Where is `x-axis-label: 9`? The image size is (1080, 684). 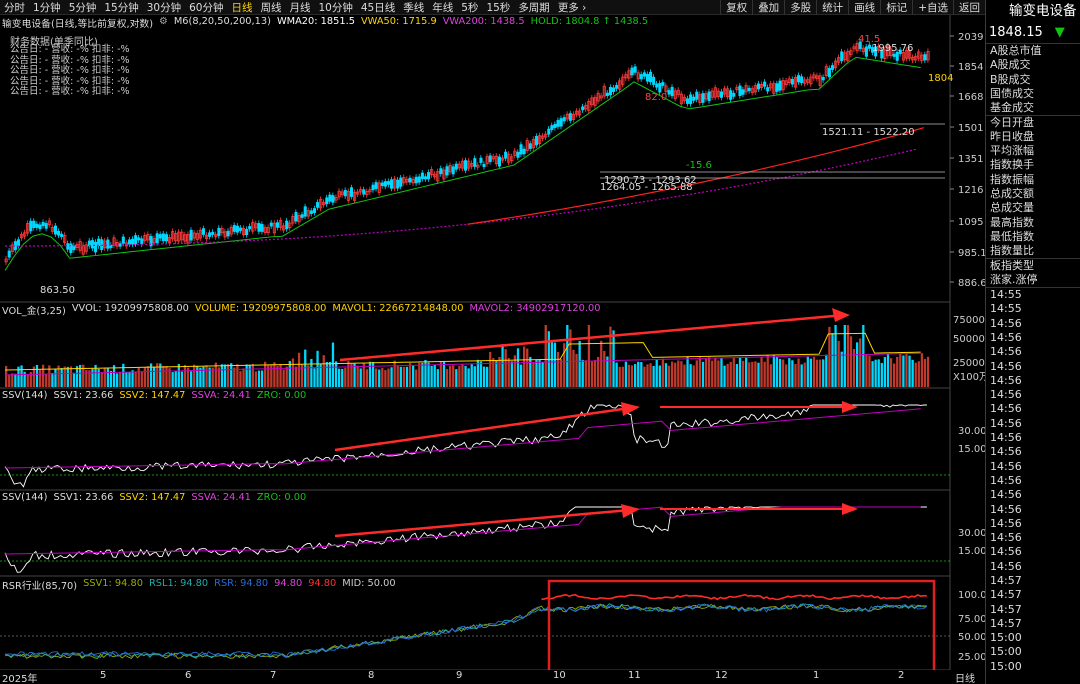
x-axis-label: 9 is located at coordinates (459, 675).